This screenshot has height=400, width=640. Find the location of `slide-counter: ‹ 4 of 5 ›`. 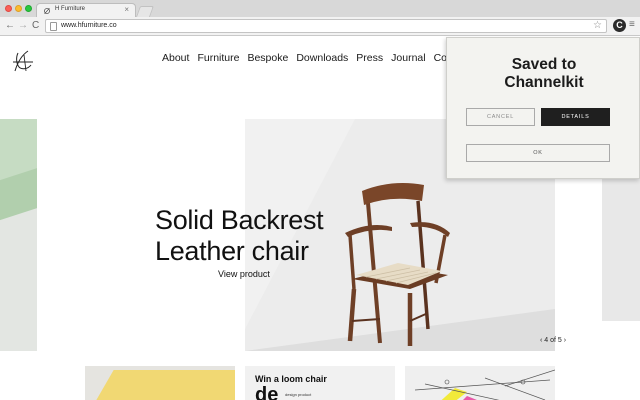

slide-counter: ‹ 4 of 5 › is located at coordinates (553, 340).